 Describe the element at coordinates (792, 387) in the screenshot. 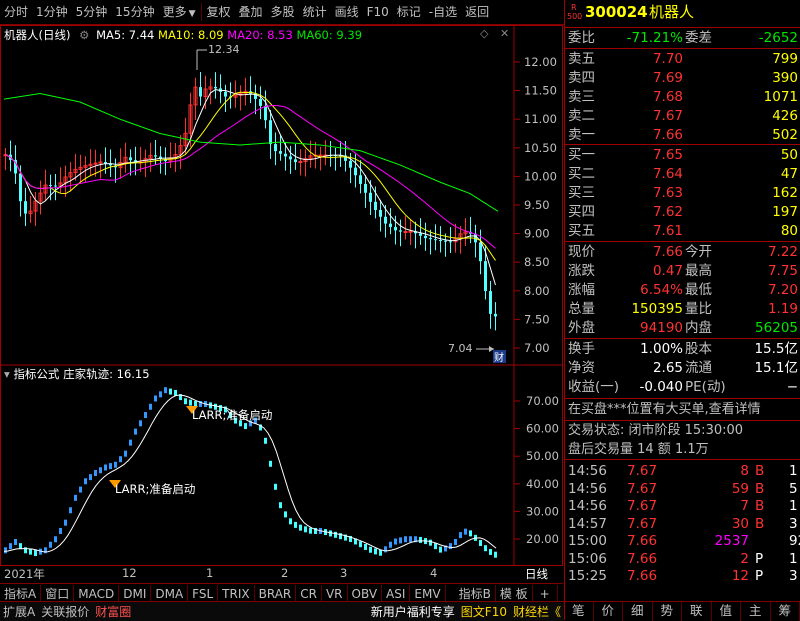

I see `stat-value: −` at that location.